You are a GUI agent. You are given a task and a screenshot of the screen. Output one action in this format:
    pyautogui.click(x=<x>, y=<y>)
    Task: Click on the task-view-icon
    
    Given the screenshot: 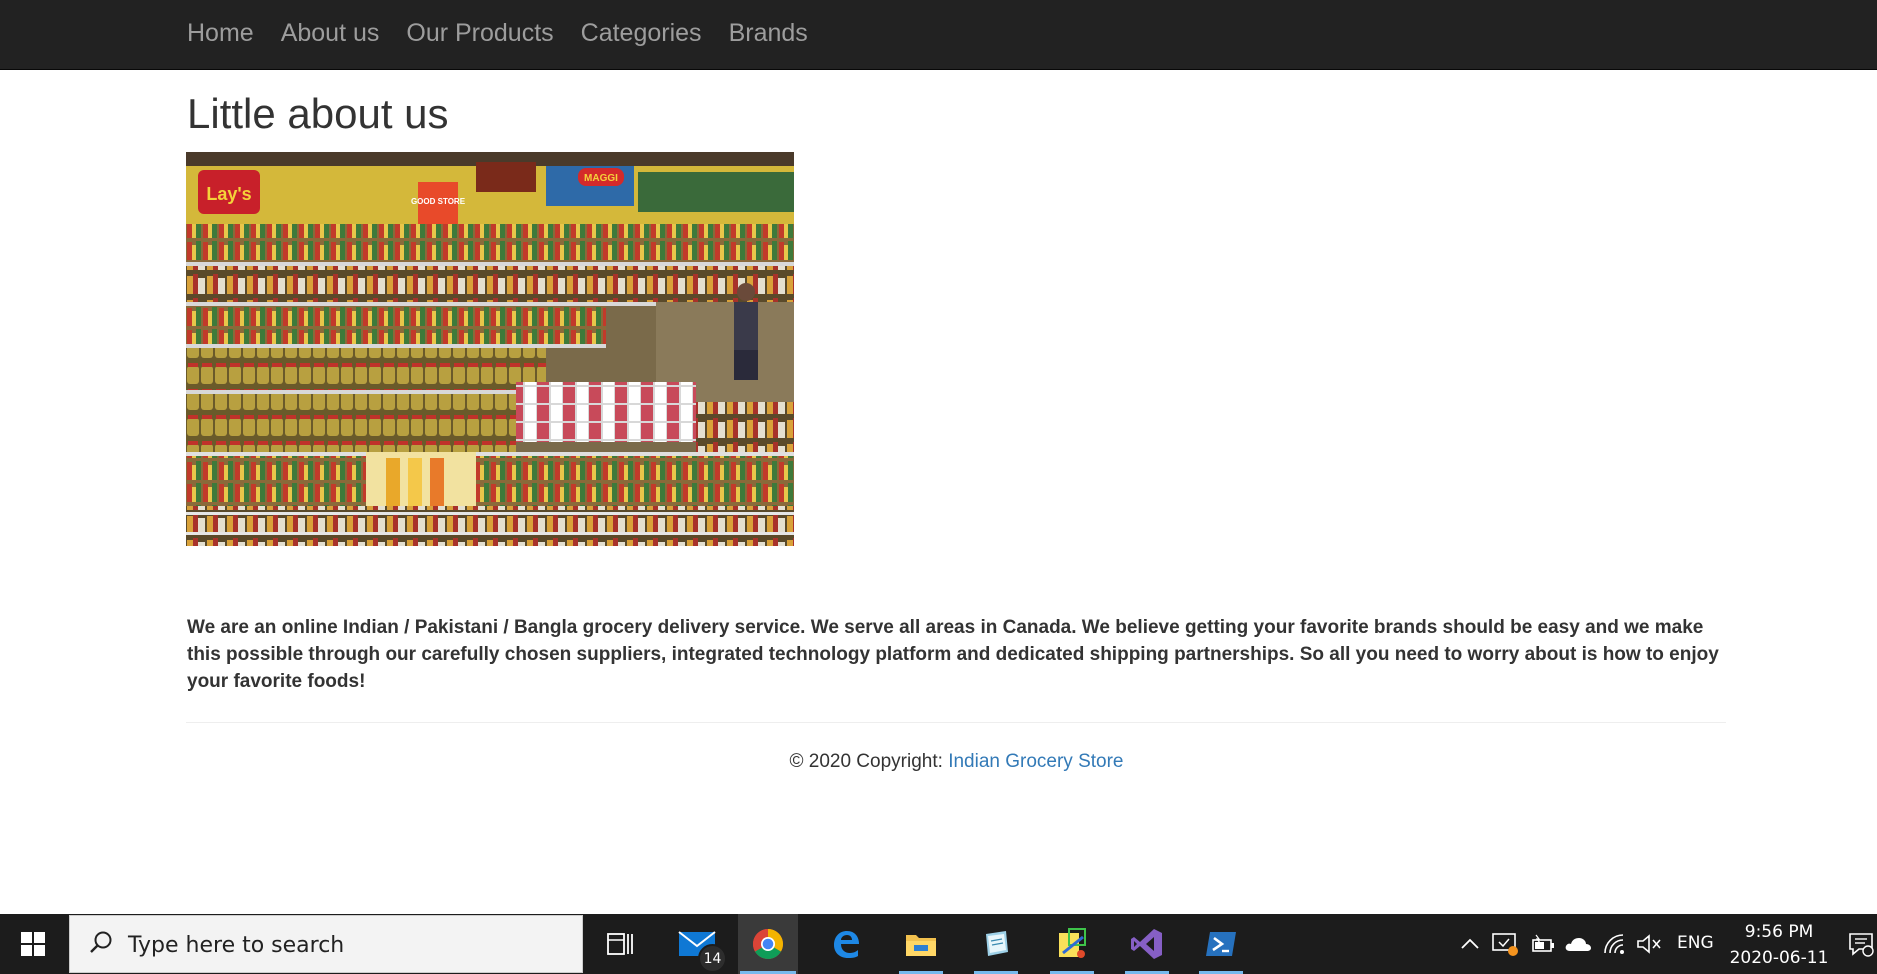 What is the action you would take?
    pyautogui.click(x=620, y=944)
    